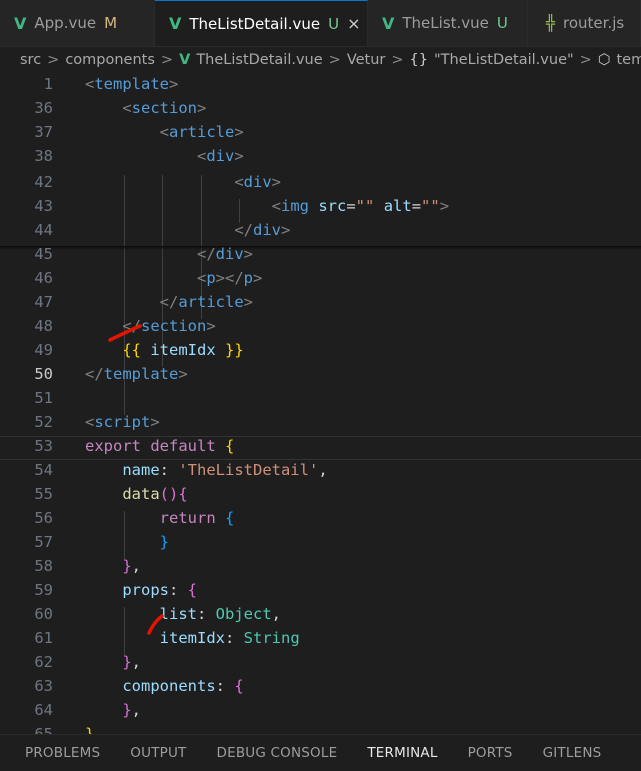 This screenshot has width=641, height=771. I want to click on code-token: {{, so click(131, 350).